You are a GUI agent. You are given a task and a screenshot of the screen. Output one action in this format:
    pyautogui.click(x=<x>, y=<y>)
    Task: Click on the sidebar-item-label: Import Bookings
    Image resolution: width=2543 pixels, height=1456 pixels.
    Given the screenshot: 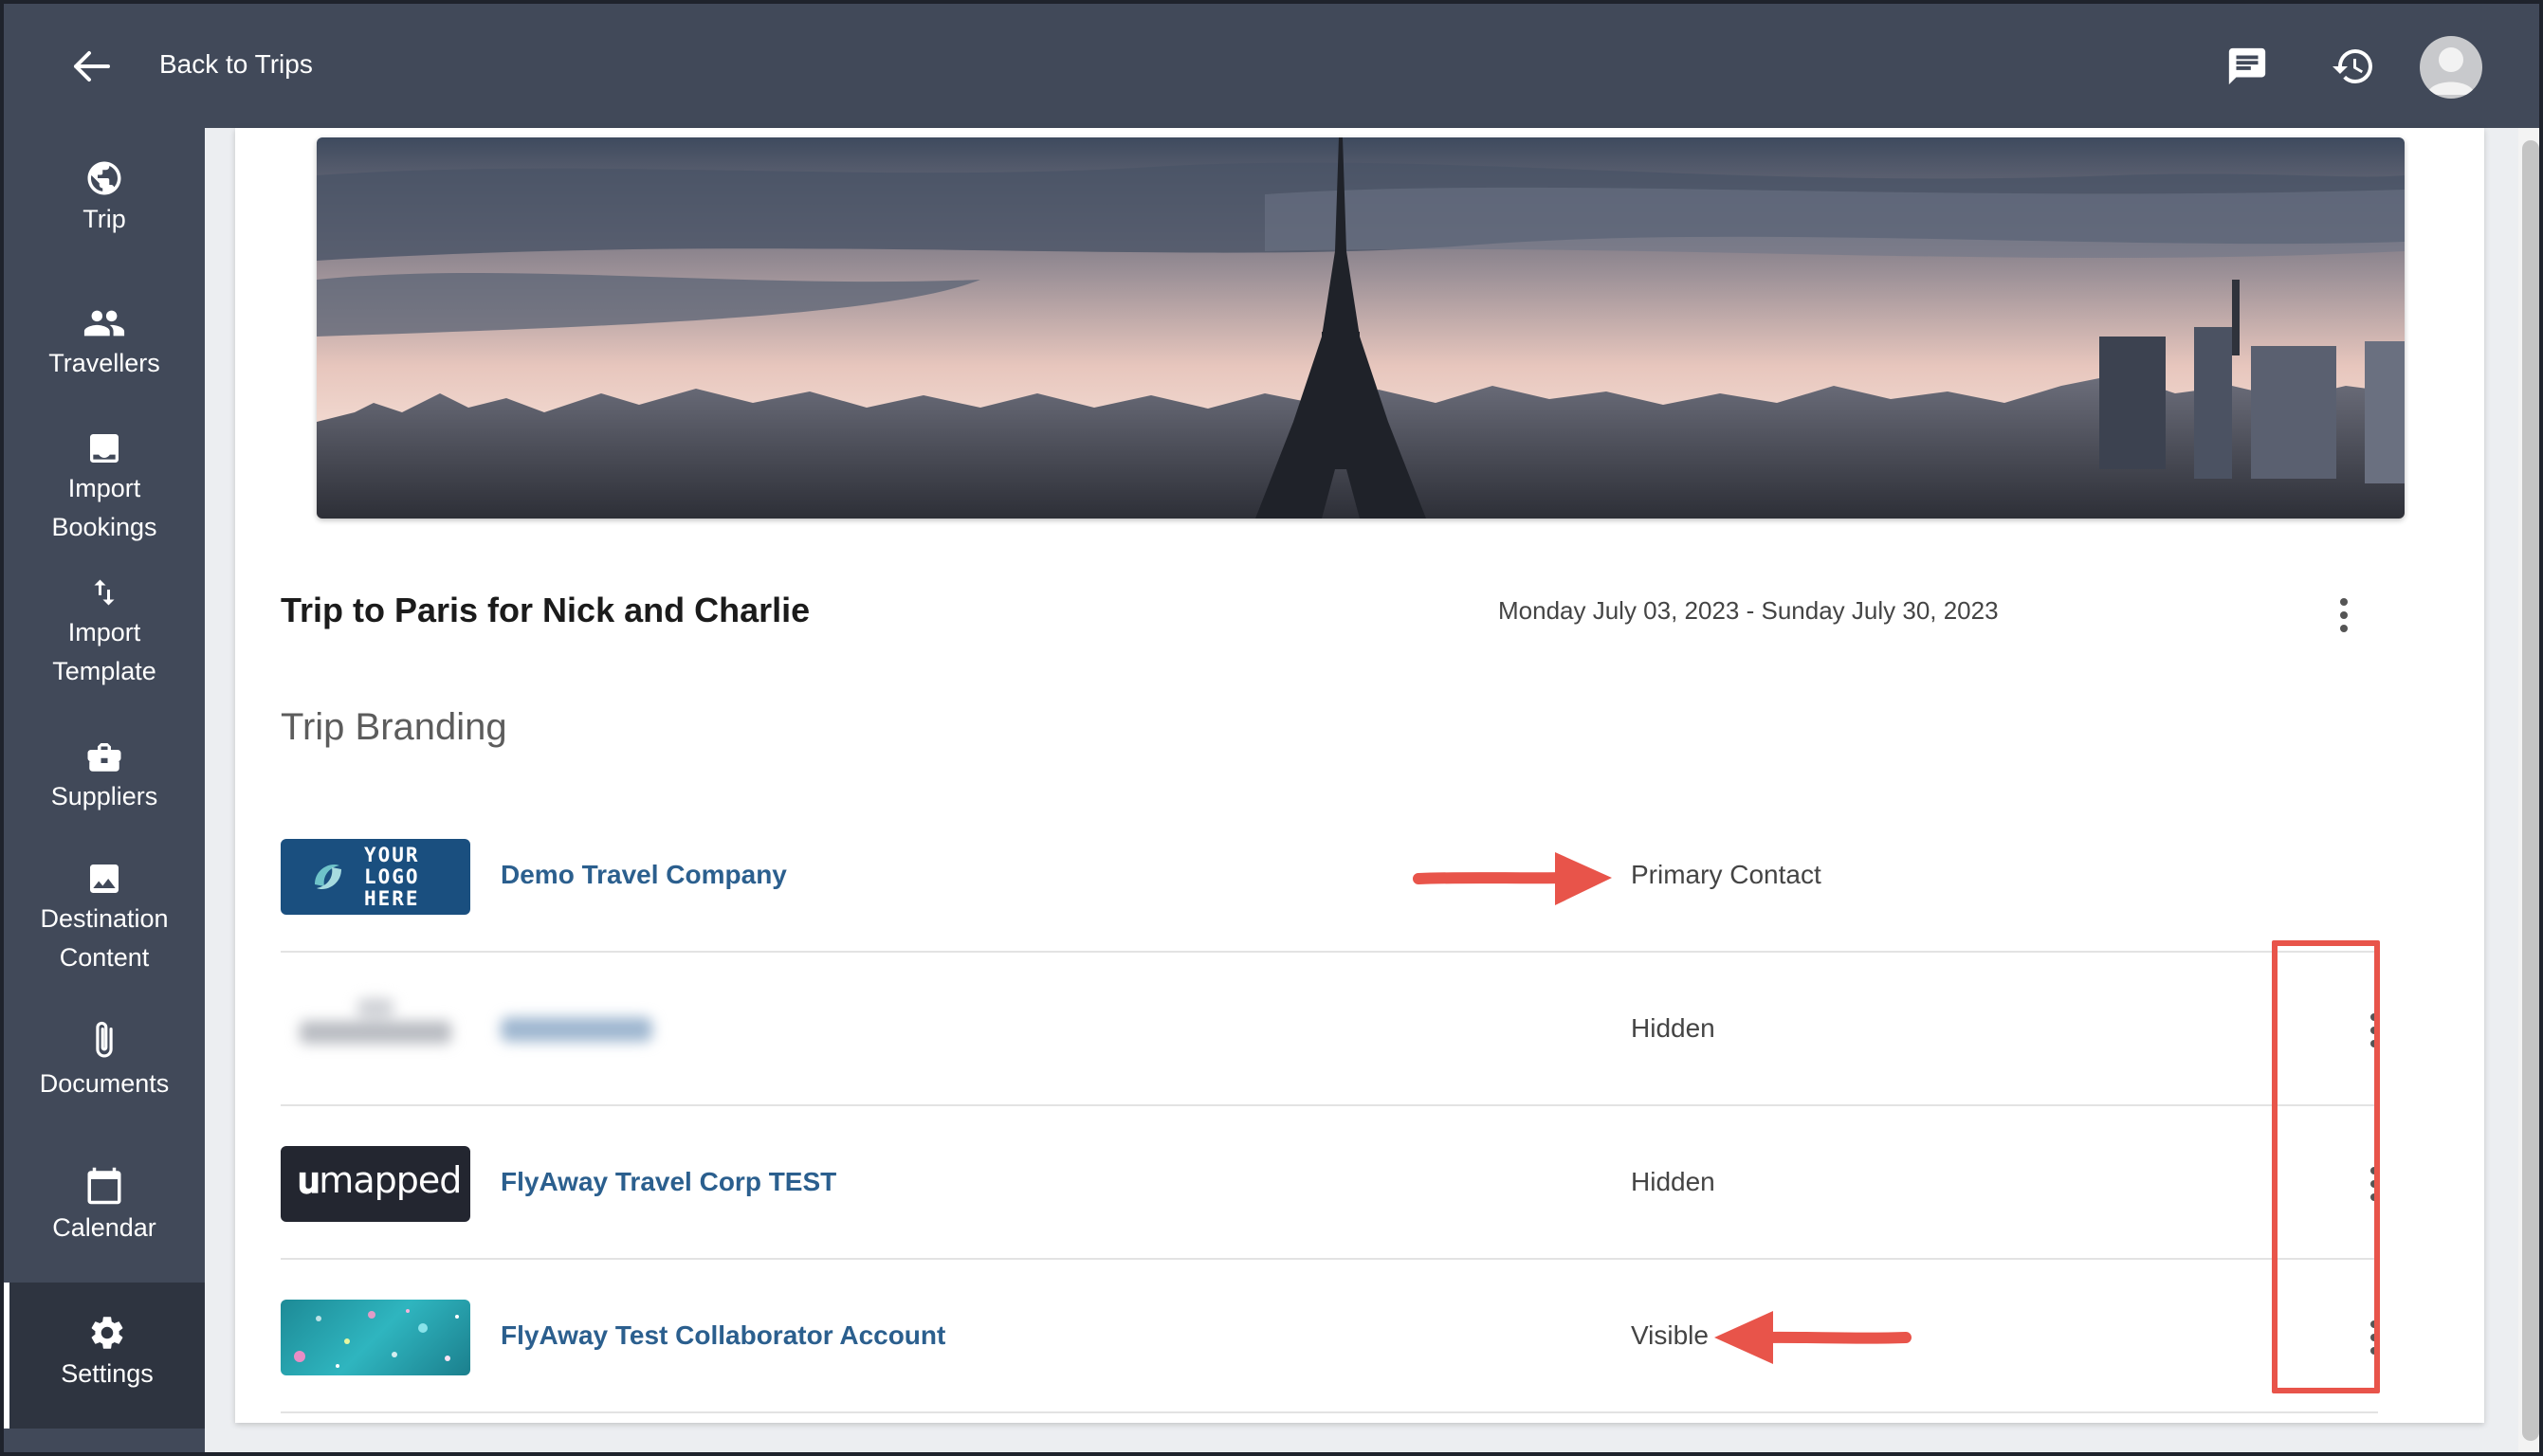 What is the action you would take?
    pyautogui.click(x=104, y=507)
    